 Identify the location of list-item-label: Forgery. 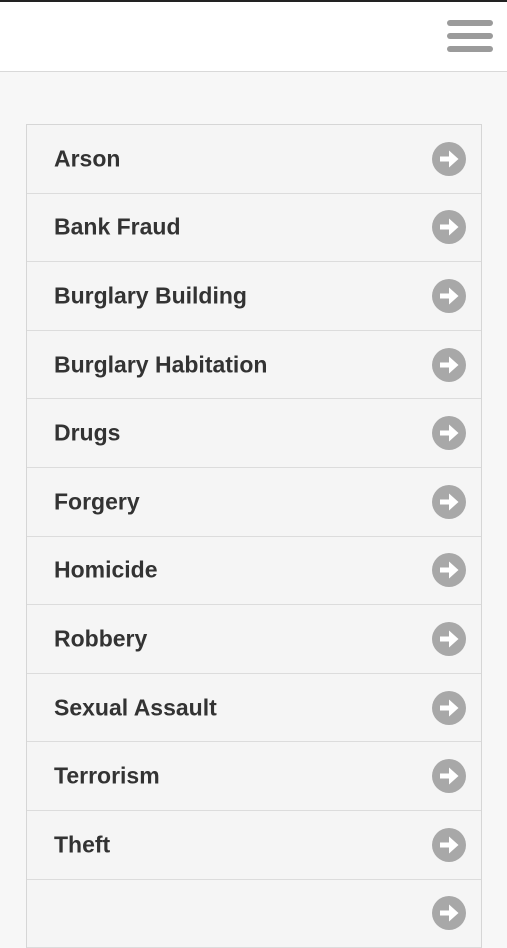
(97, 501).